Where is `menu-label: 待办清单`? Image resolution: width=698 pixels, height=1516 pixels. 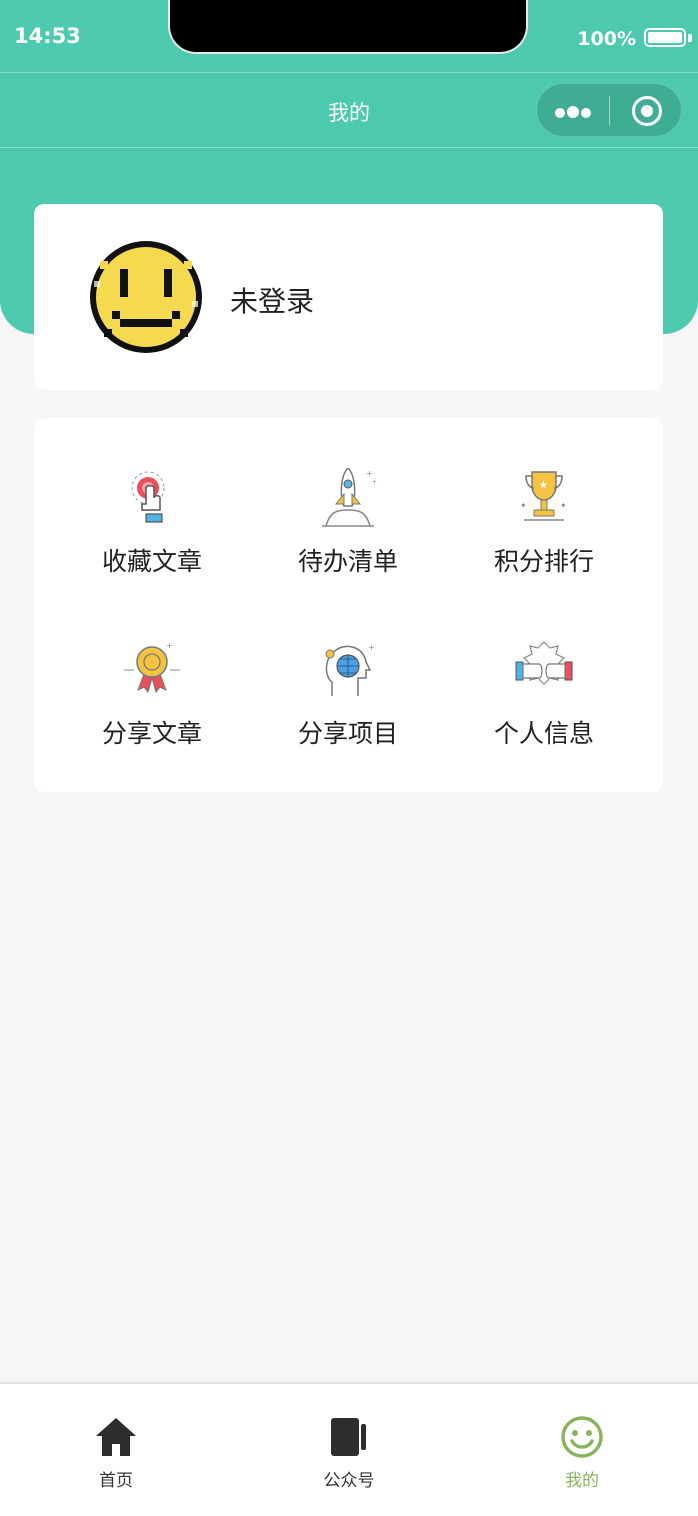 menu-label: 待办清单 is located at coordinates (347, 561).